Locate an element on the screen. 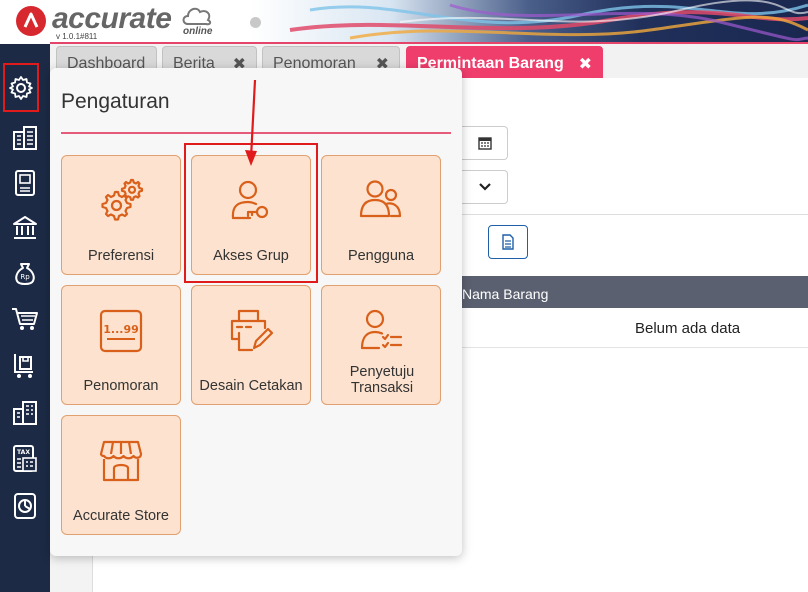 This screenshot has height=592, width=808. sidebar-item-settings is located at coordinates (21, 87).